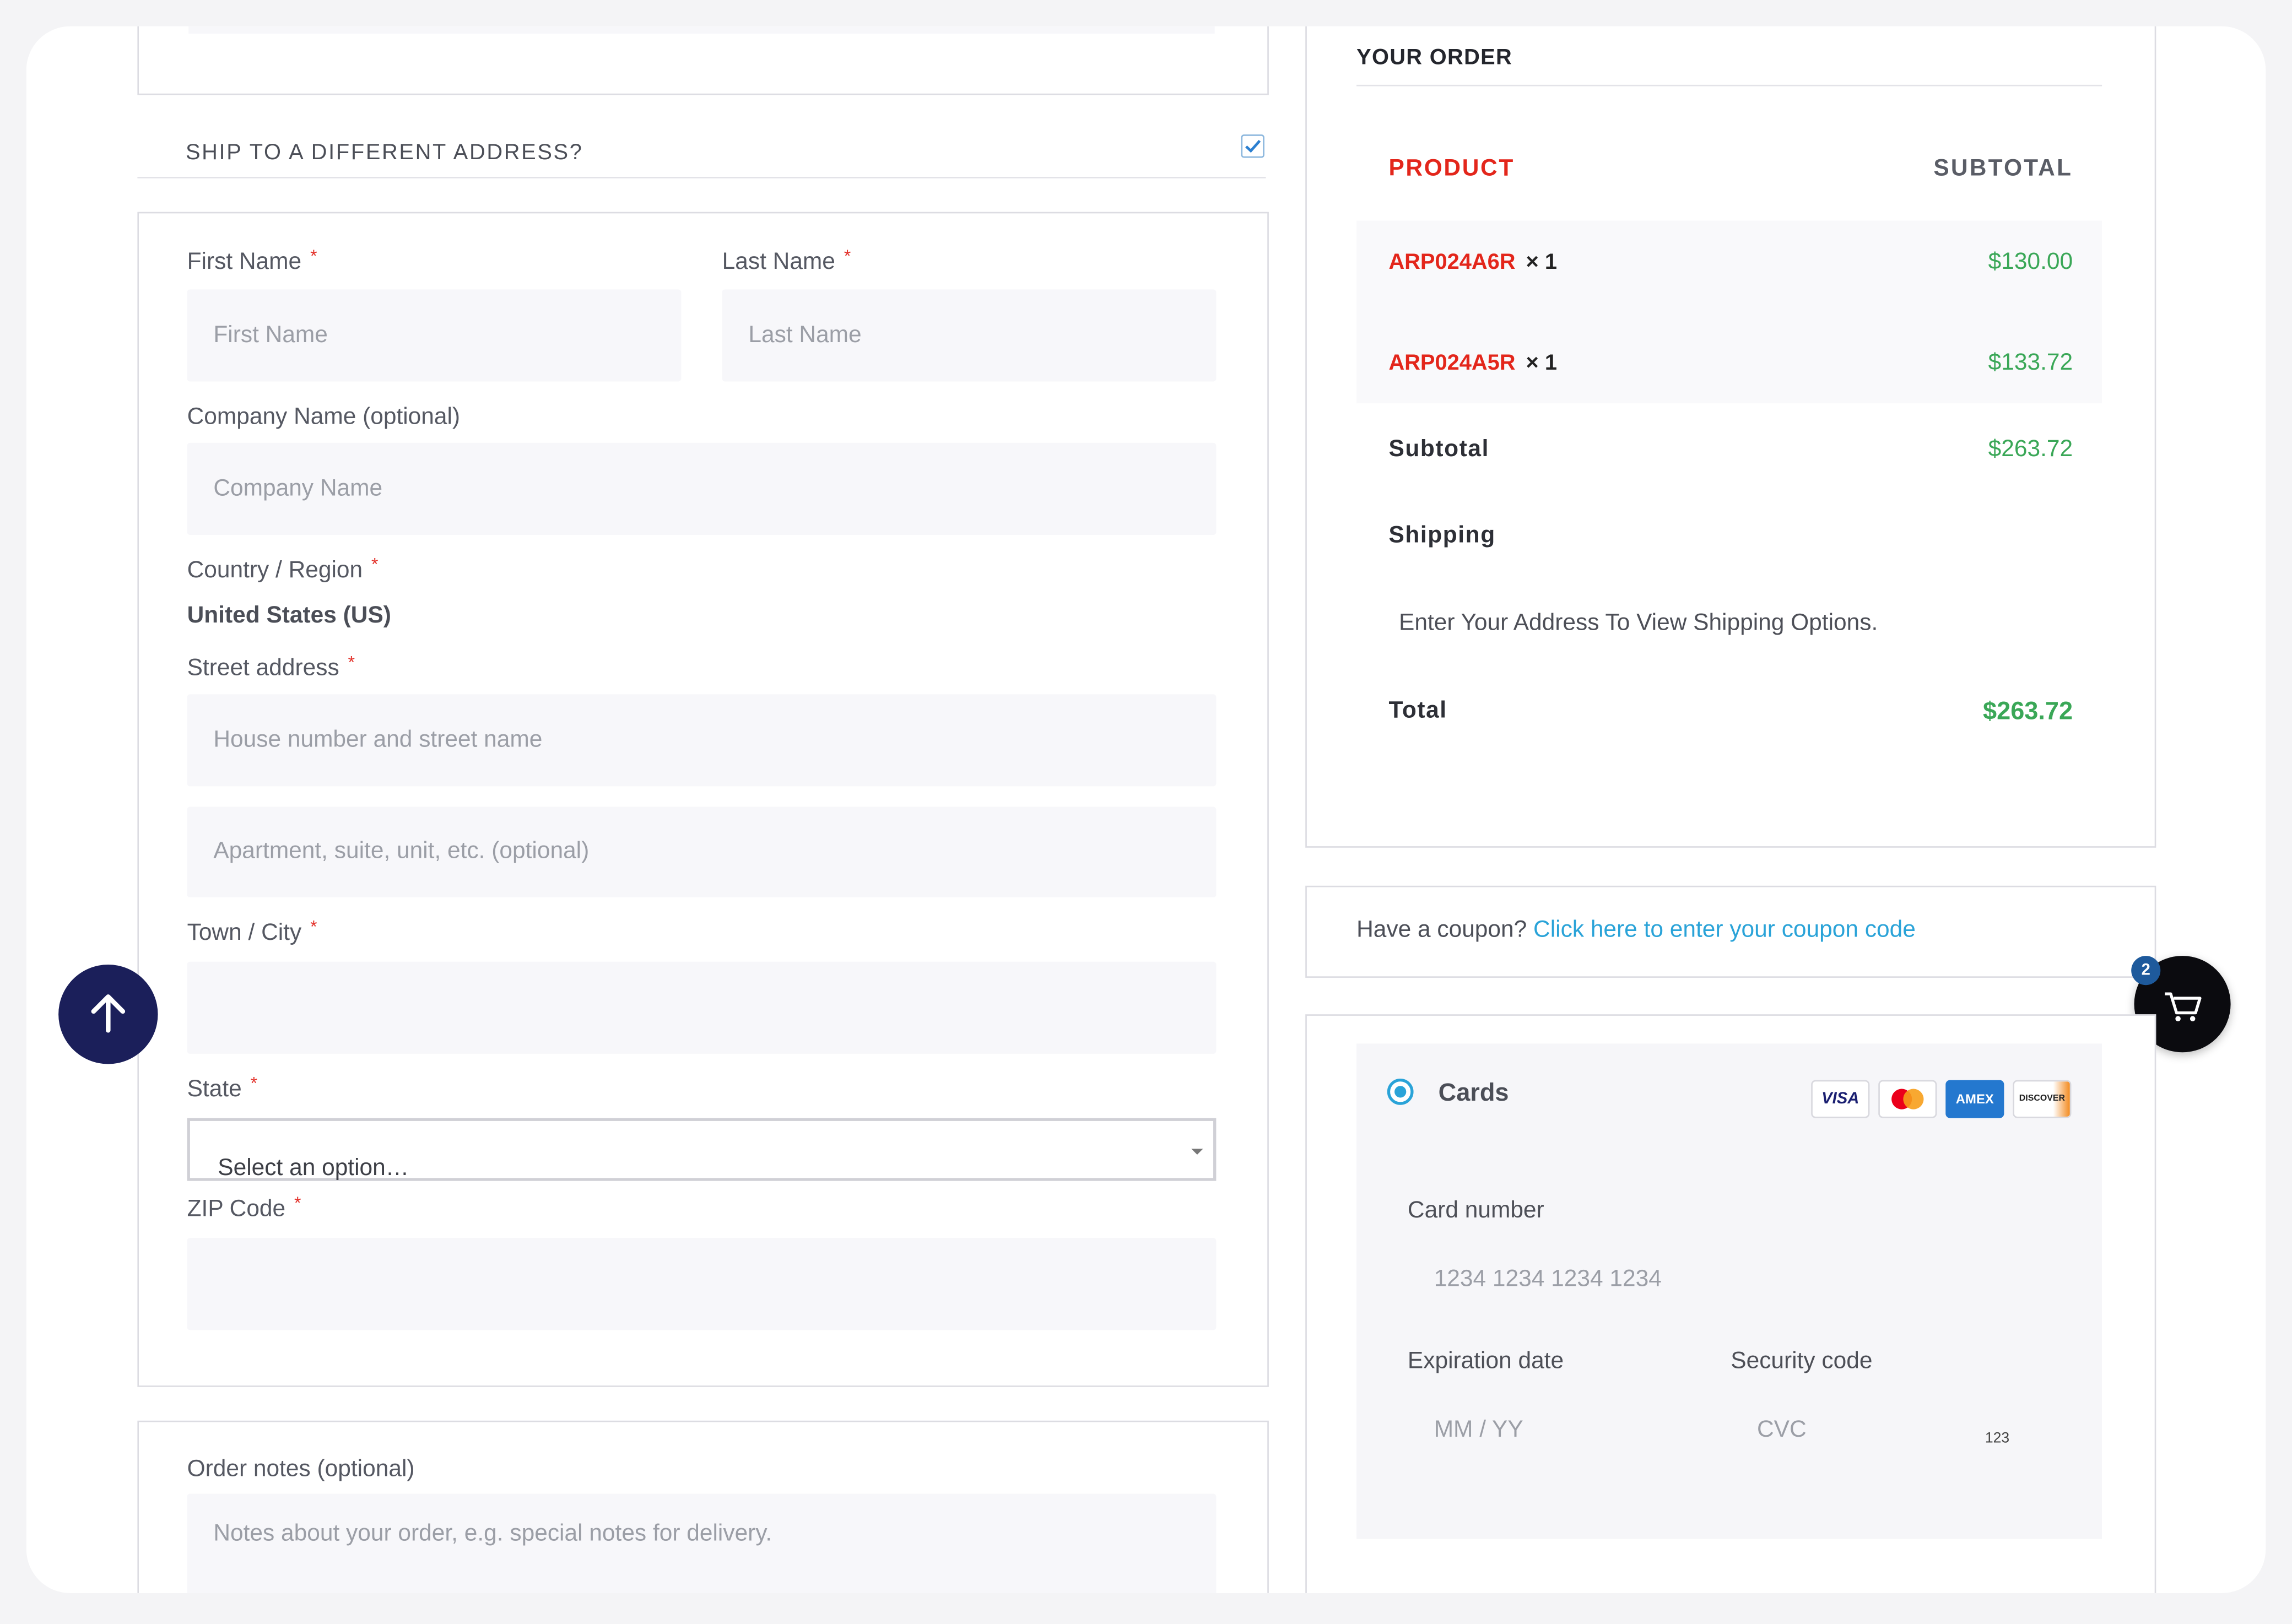 The width and height of the screenshot is (2292, 1624). What do you see at coordinates (1840, 1099) in the screenshot?
I see `visa-icon: VISA` at bounding box center [1840, 1099].